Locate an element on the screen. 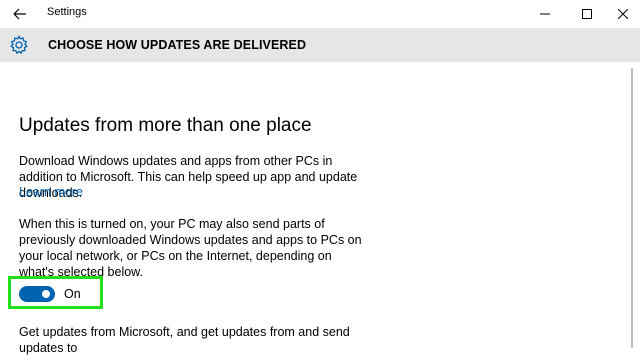 This screenshot has height=362, width=640. maximize-button is located at coordinates (587, 14).